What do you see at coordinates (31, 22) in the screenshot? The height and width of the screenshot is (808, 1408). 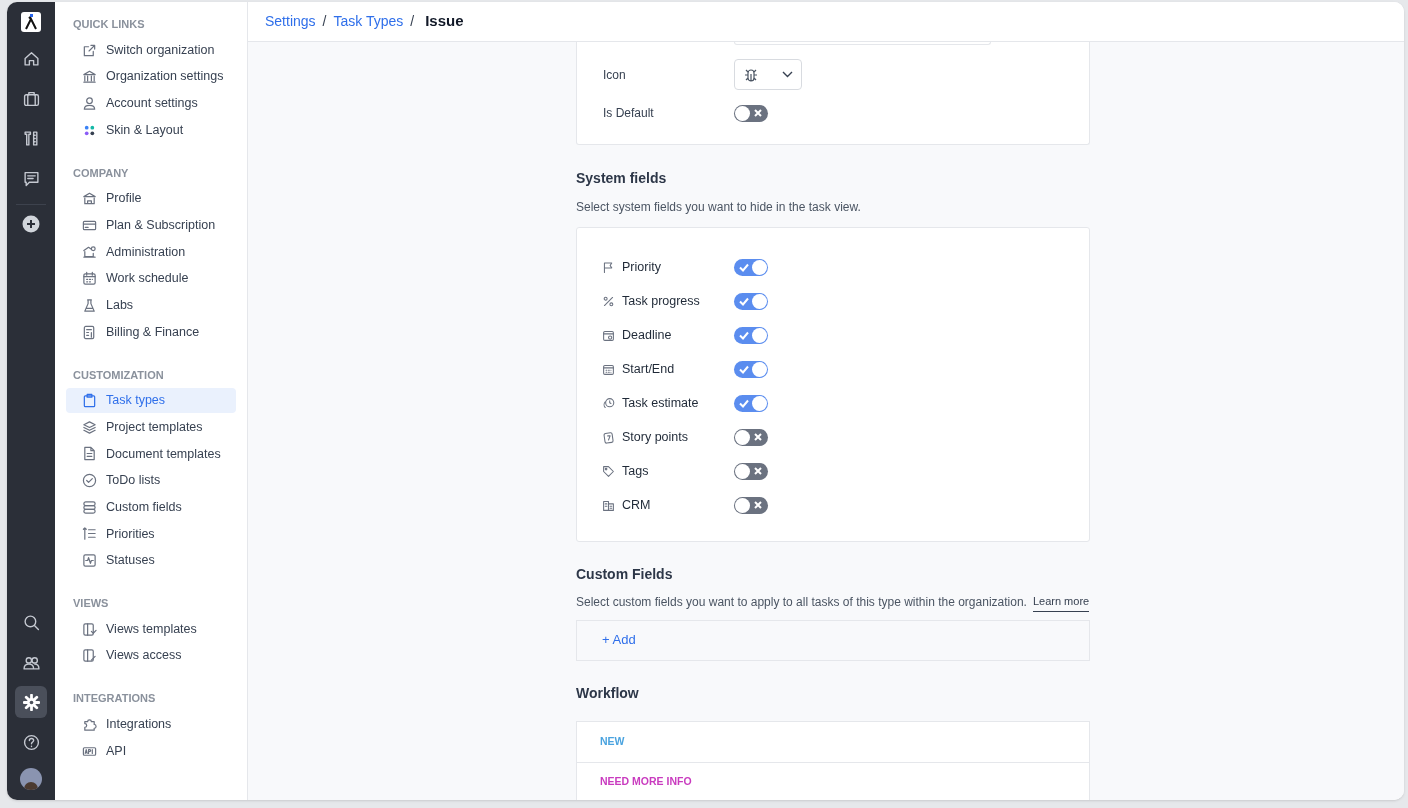 I see `app-logo` at bounding box center [31, 22].